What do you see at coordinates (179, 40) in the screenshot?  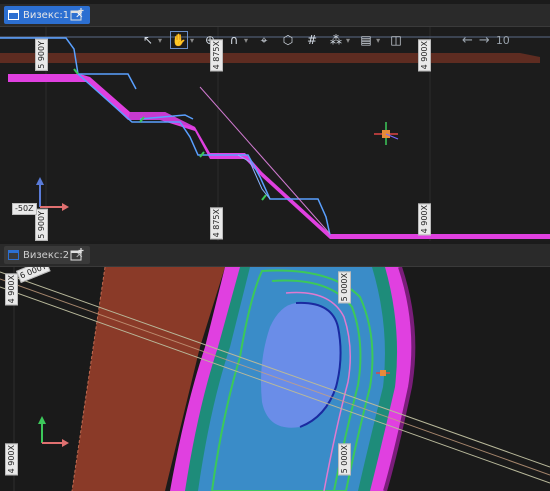 I see `pan-hand-icon: ✋` at bounding box center [179, 40].